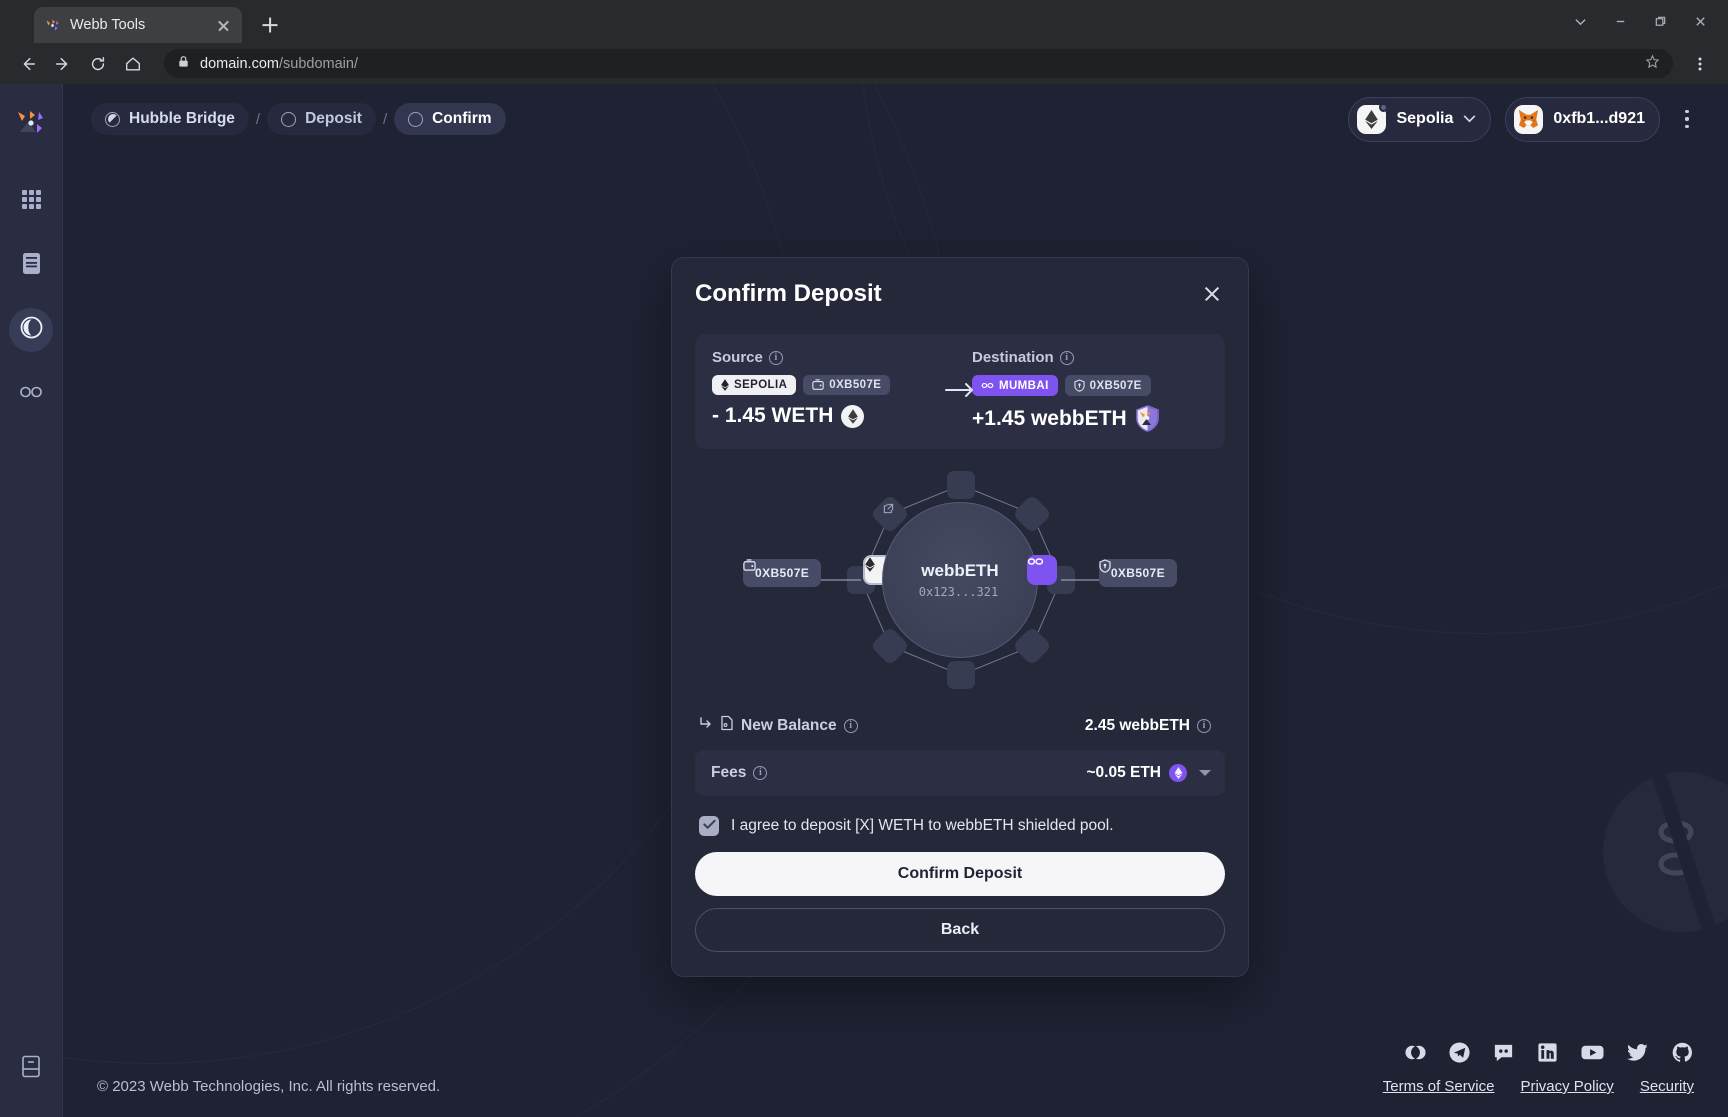  I want to click on home-button, so click(133, 64).